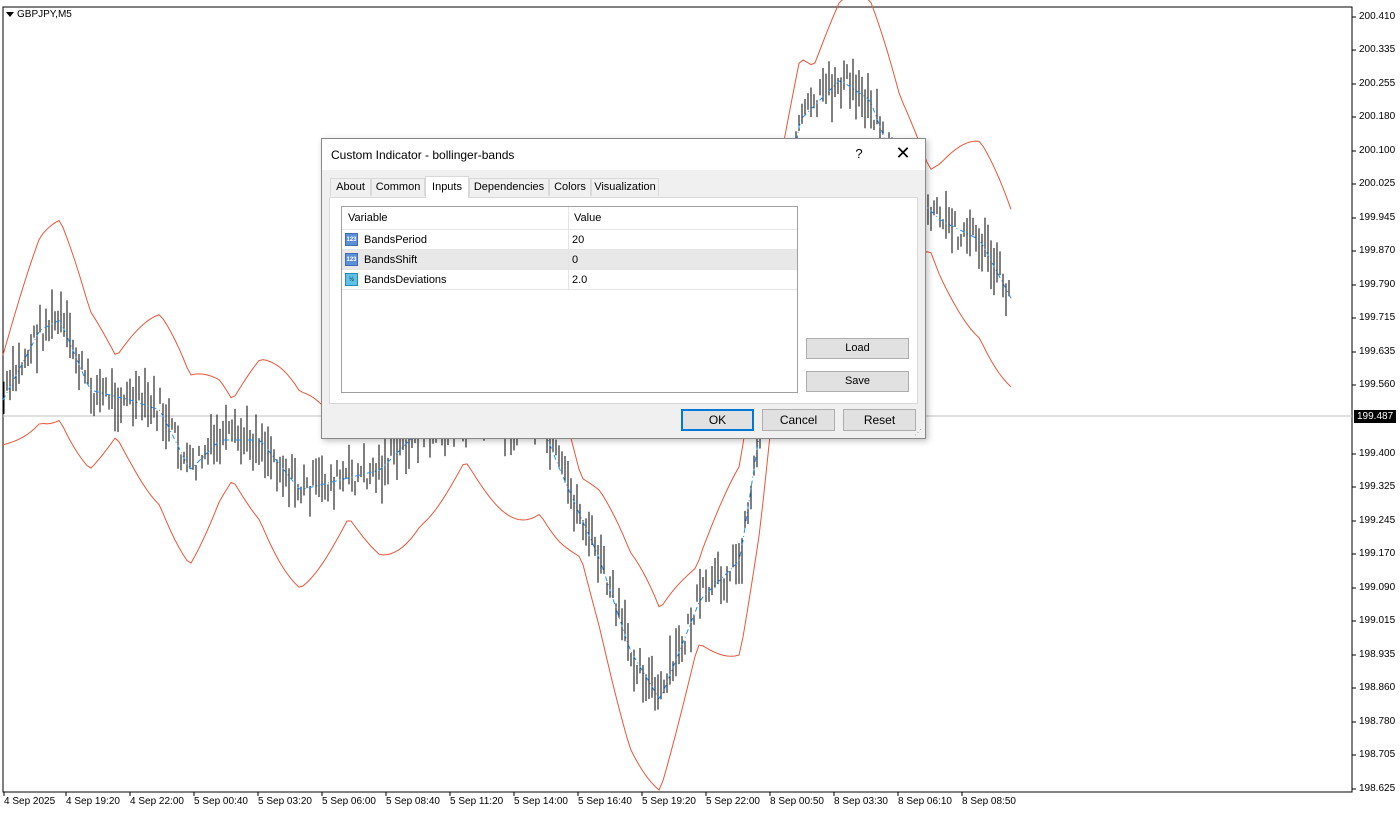 This screenshot has width=1400, height=815. I want to click on dialog-titlebar: Custom Indicator - bollinger-bands ? ✕, so click(623, 154).